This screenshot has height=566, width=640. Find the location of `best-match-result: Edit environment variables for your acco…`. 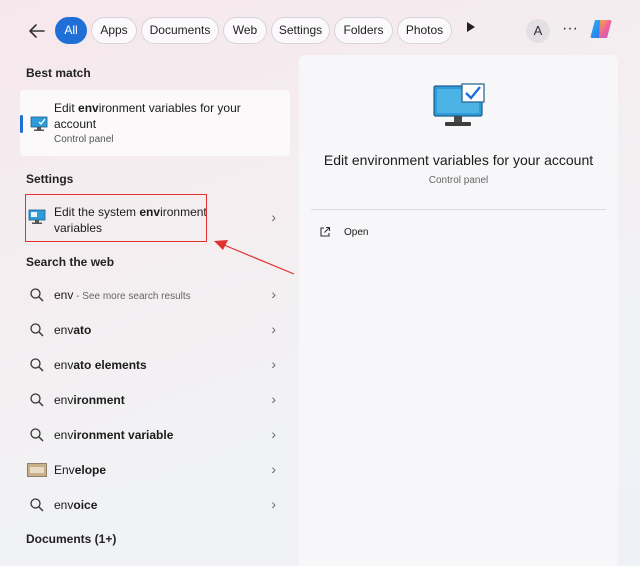

best-match-result: Edit environment variables for your acco… is located at coordinates (155, 123).